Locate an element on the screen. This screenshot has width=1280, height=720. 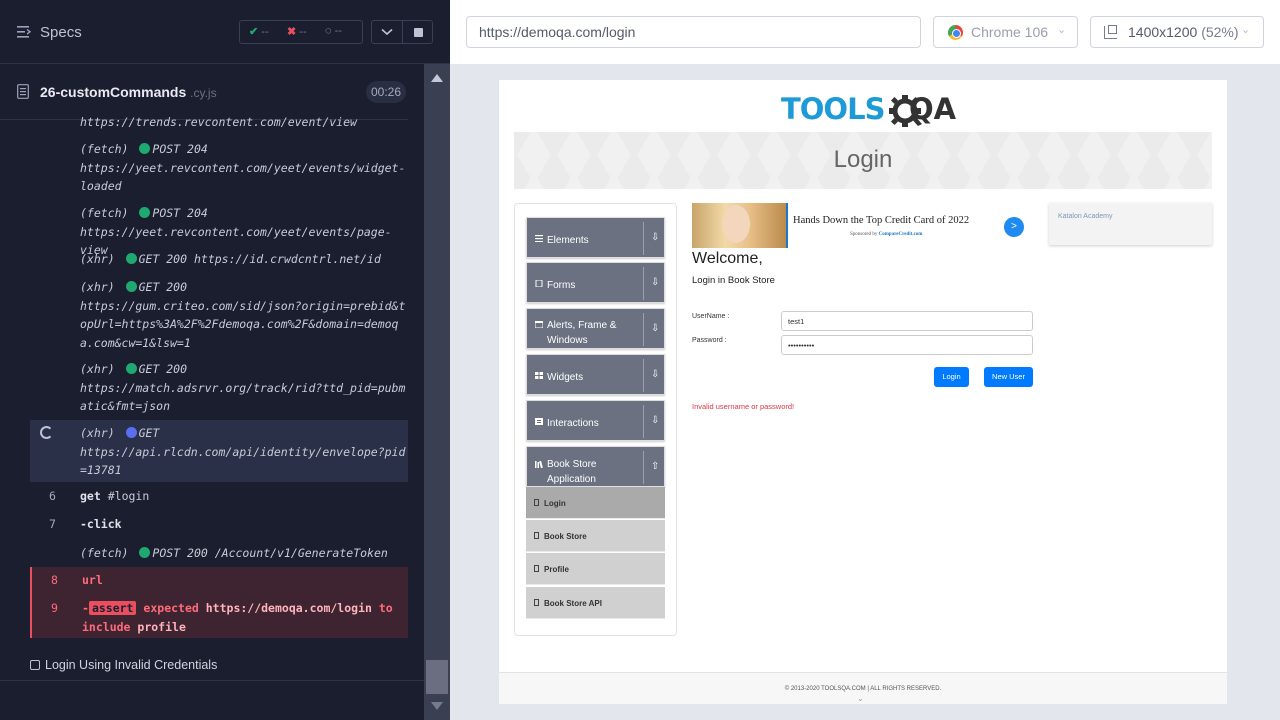
menu-group-label: Widgets is located at coordinates (565, 377).